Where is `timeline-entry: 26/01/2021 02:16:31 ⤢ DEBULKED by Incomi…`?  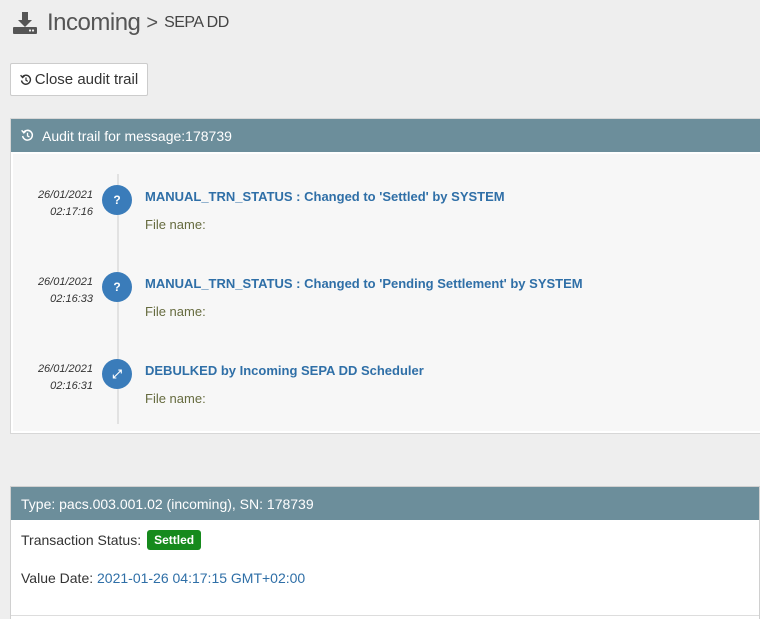 timeline-entry: 26/01/2021 02:16:31 ⤢ DEBULKED by Incomi… is located at coordinates (381, 393).